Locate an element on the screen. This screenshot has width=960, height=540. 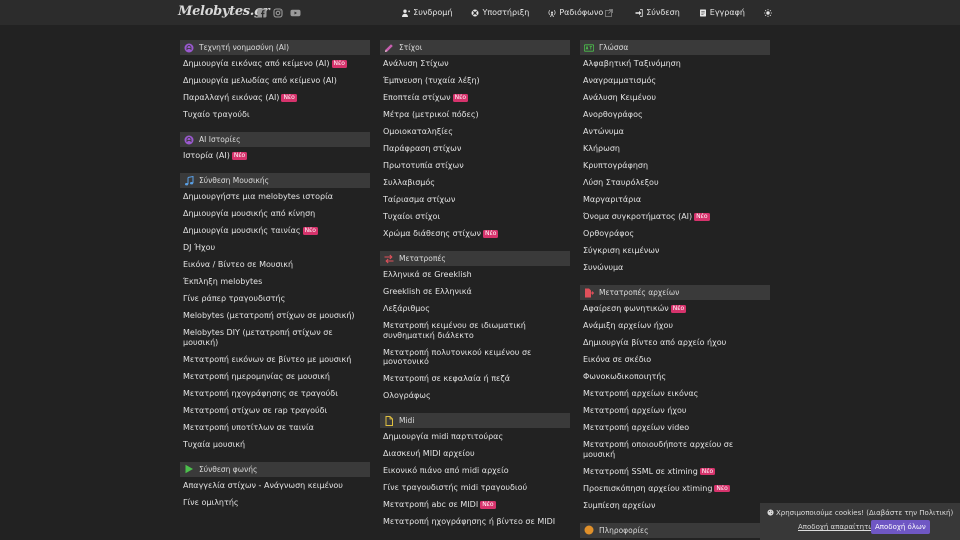
subscription-link: Συνδρομή is located at coordinates (427, 12).